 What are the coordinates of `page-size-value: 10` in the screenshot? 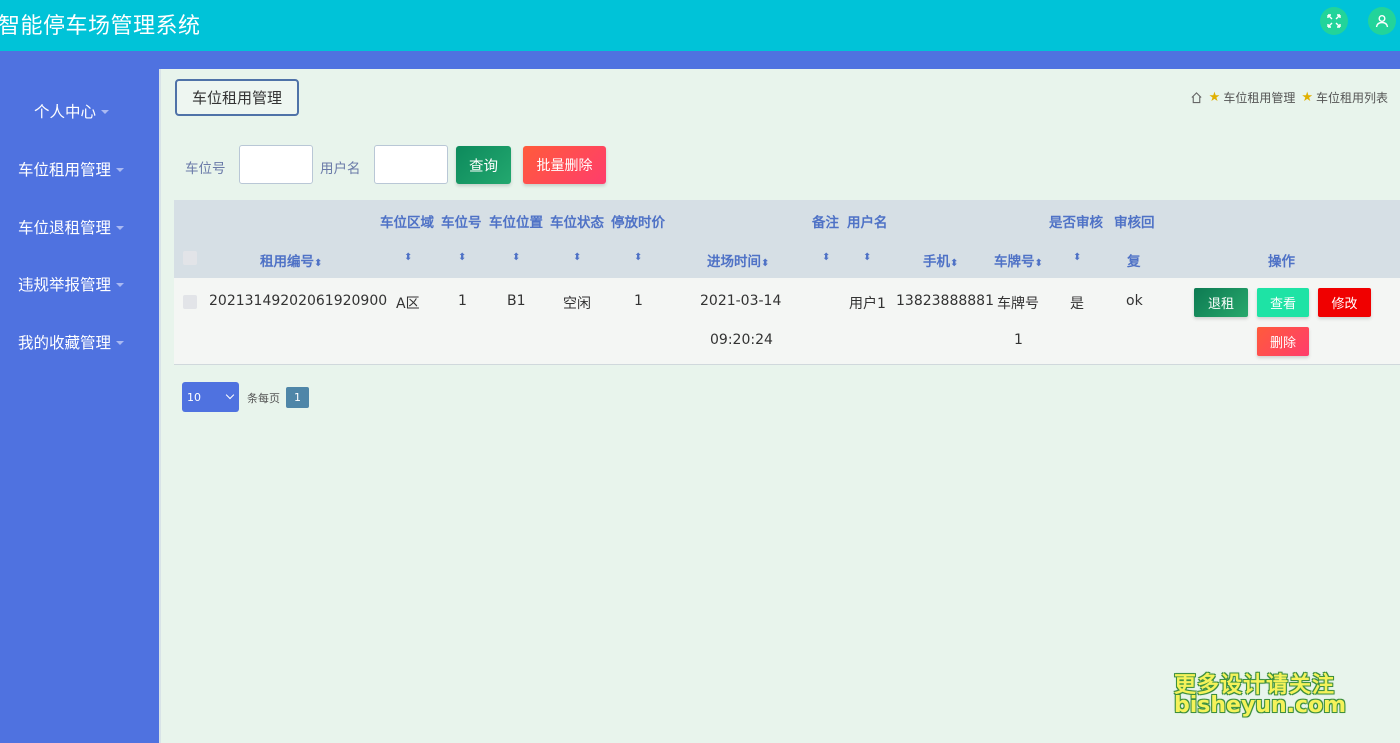 It's located at (194, 397).